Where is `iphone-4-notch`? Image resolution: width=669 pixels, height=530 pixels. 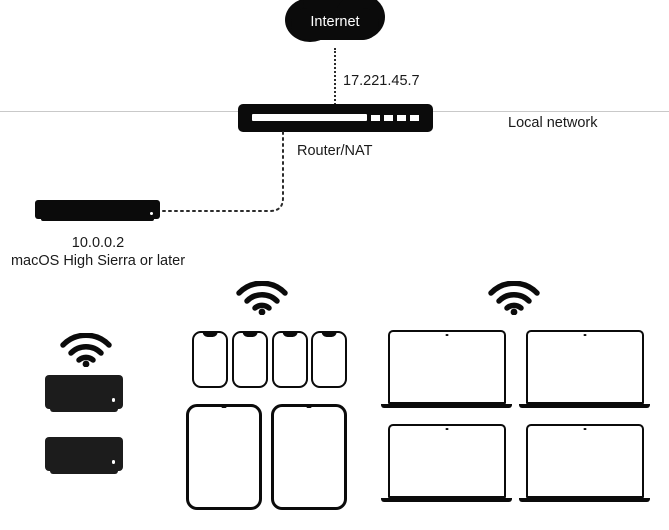 iphone-4-notch is located at coordinates (329, 334).